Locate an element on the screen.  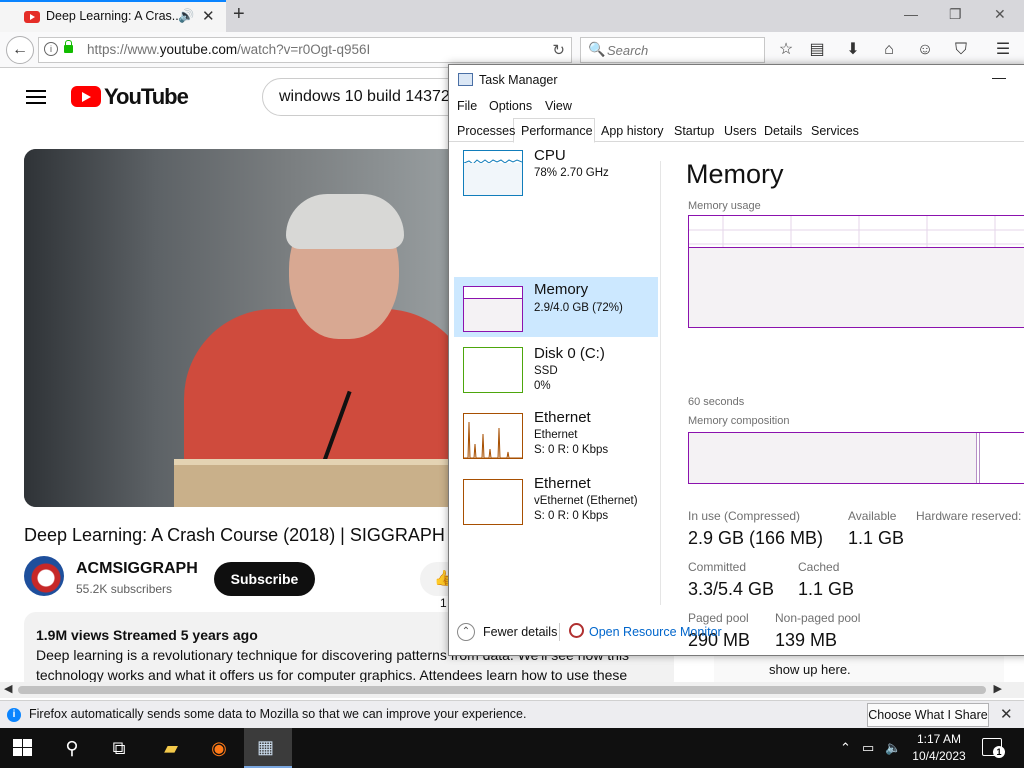
hello-icon: ☺ is located at coordinates (925, 50).